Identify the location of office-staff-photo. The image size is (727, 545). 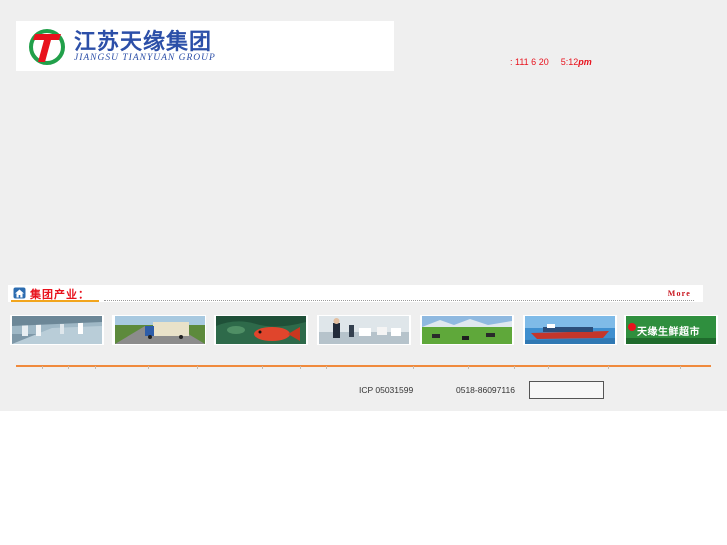
(364, 330).